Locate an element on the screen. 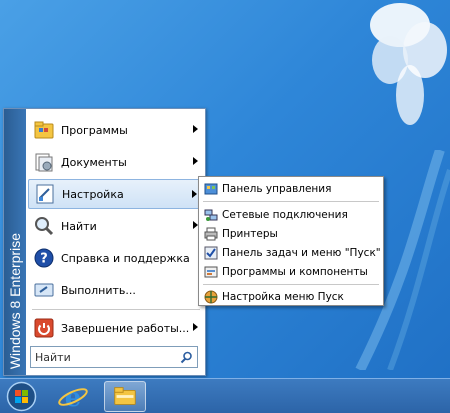  svg-text: e is located at coordinates (73, 397).